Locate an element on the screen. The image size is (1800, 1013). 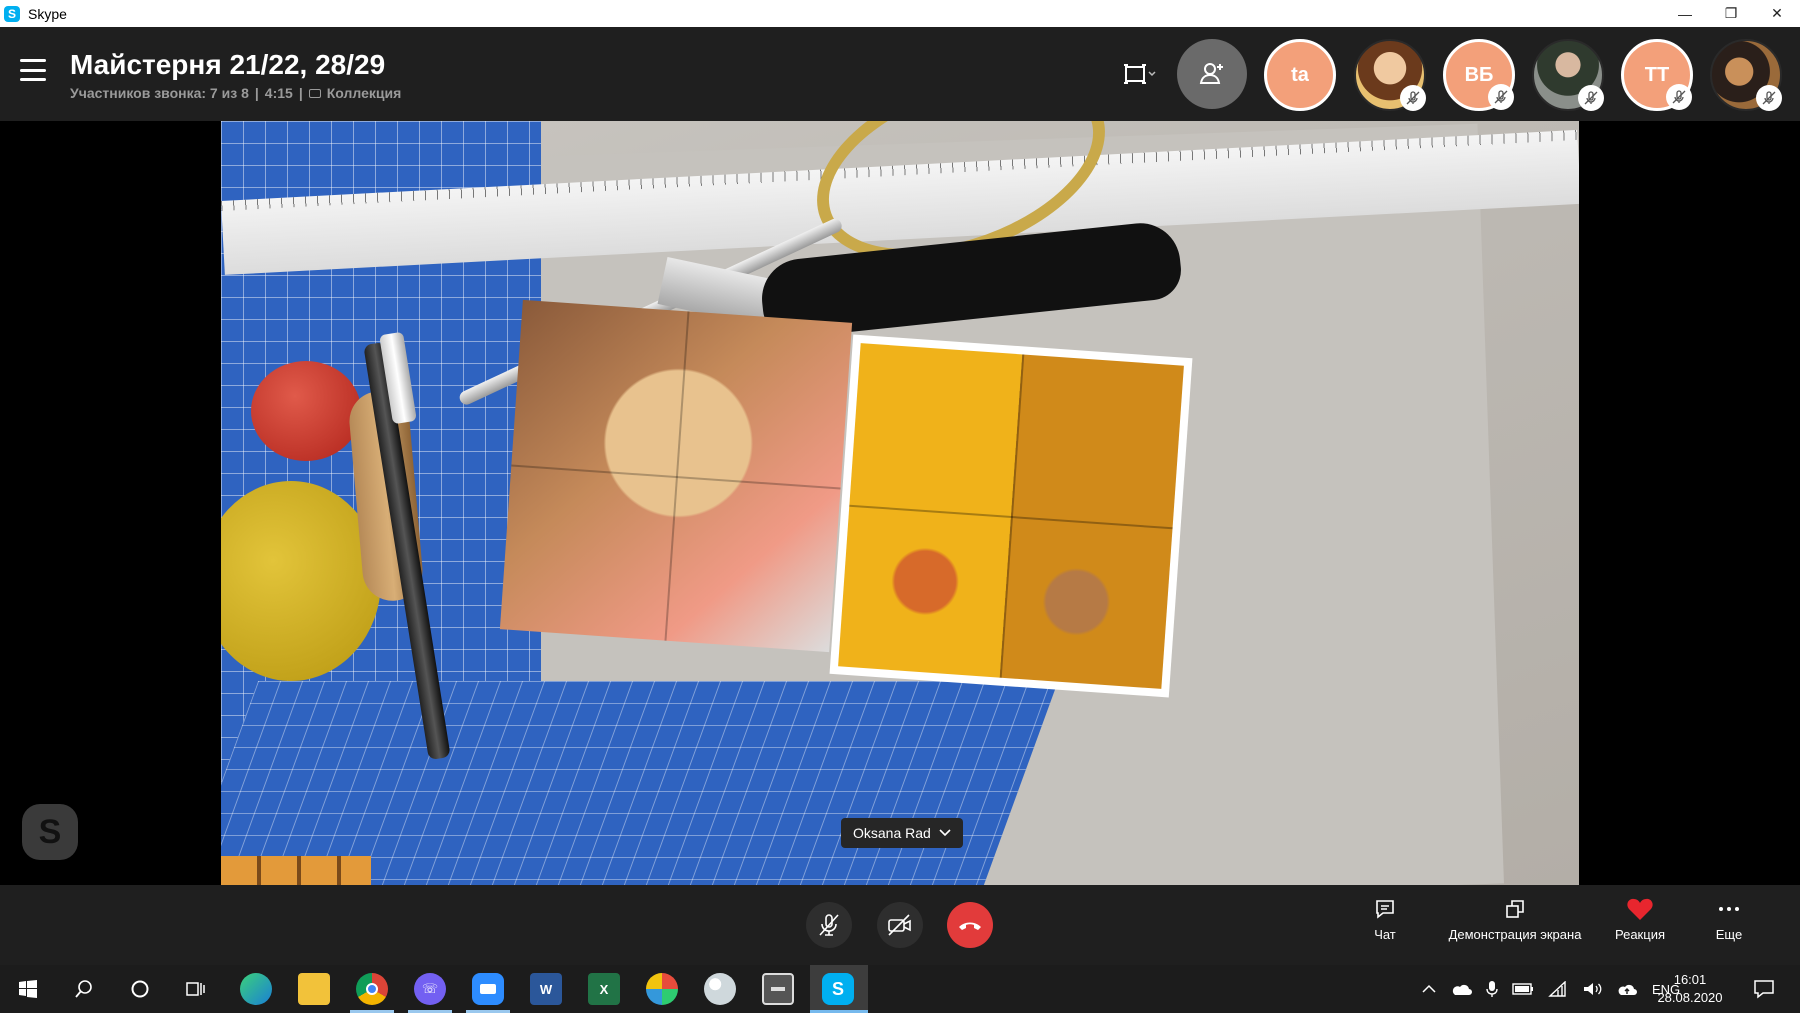
cloud-upload-icon is located at coordinates (1627, 989).